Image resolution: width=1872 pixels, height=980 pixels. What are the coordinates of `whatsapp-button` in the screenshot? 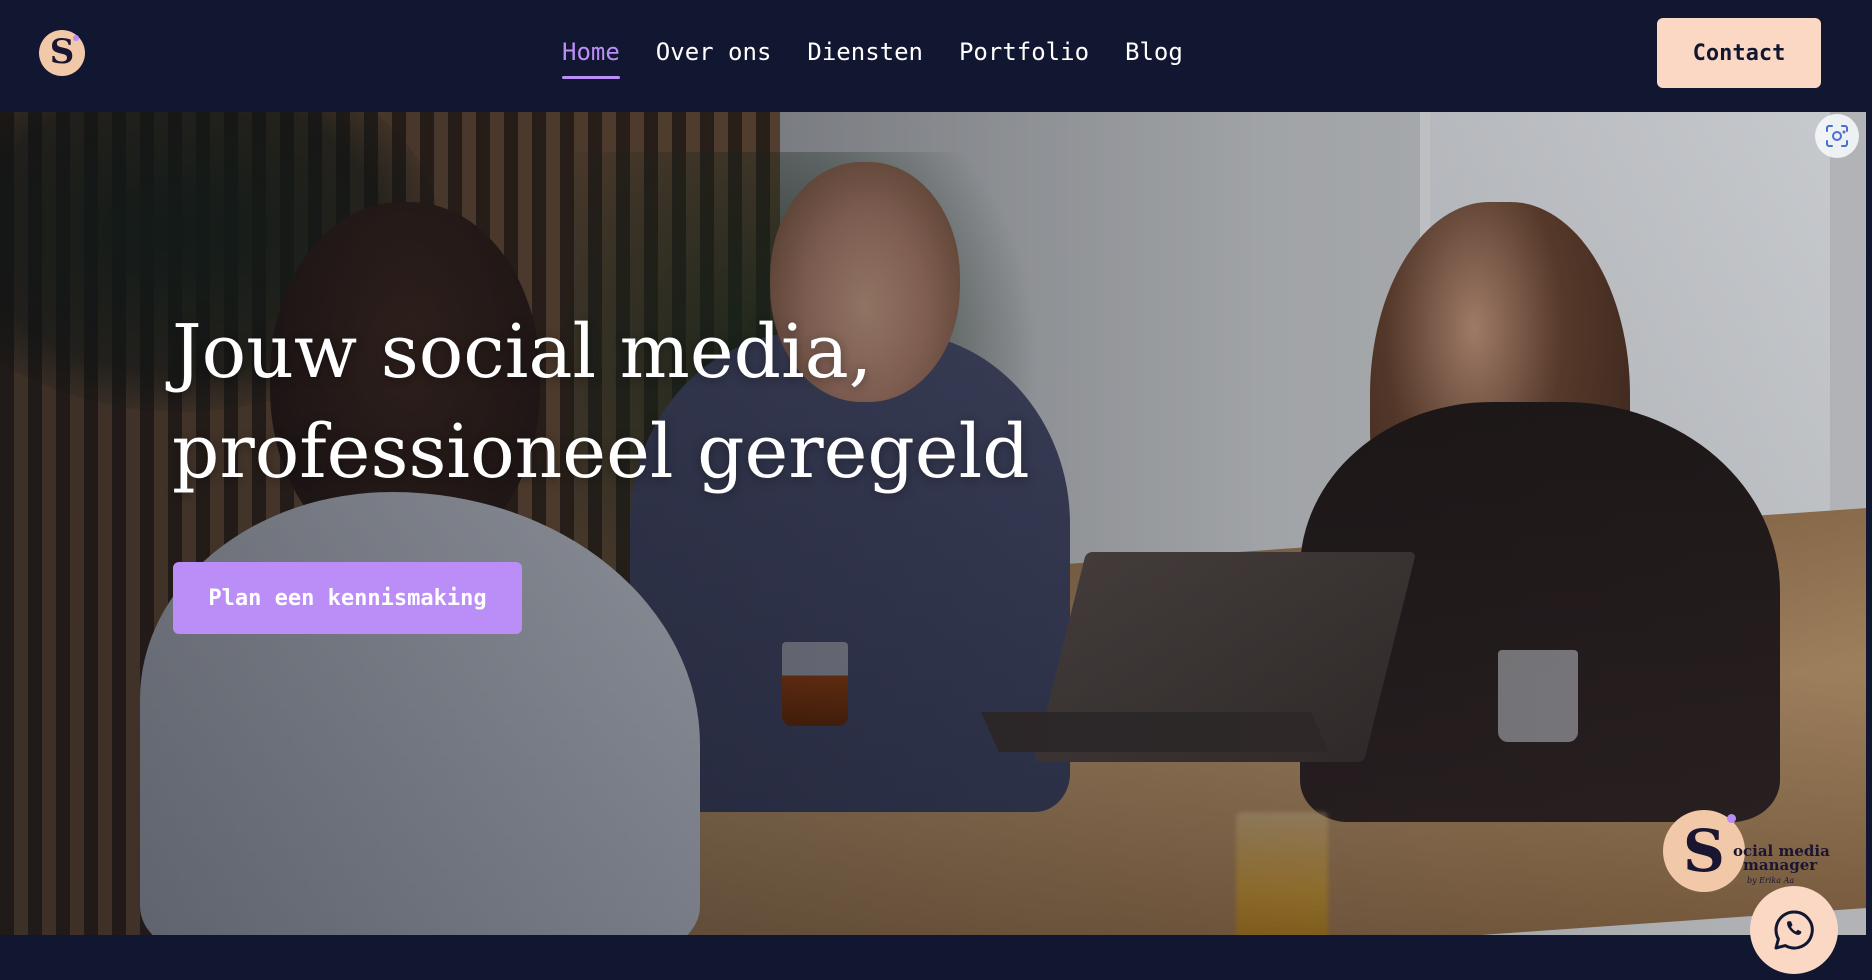 It's located at (1794, 930).